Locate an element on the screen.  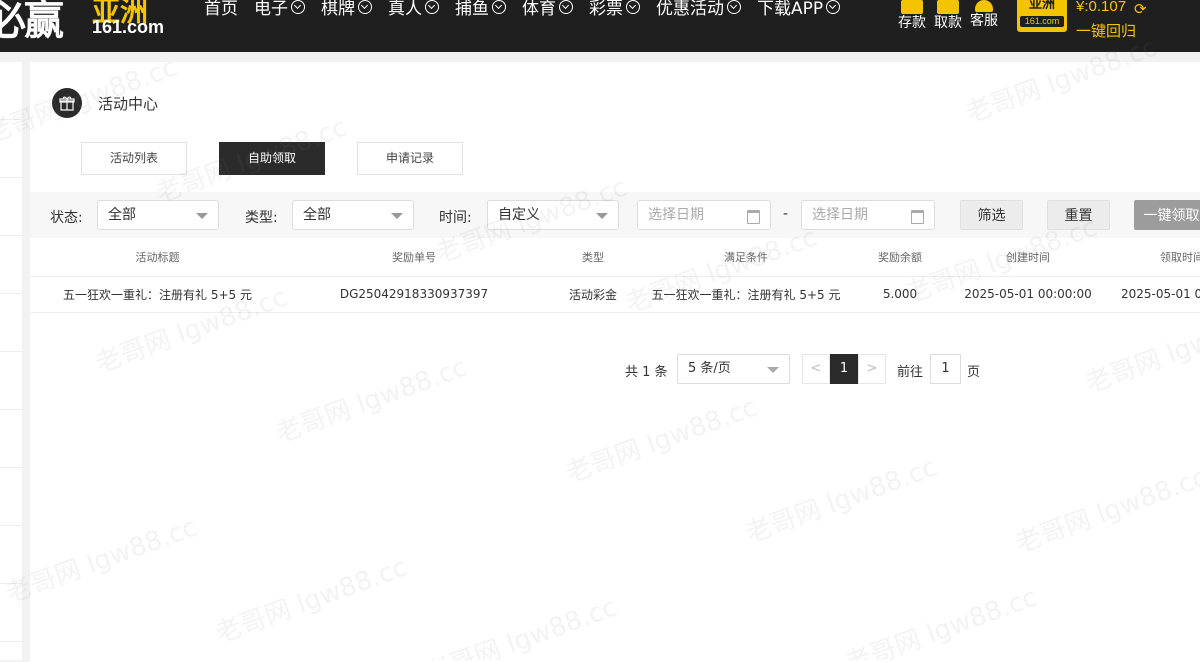
nav-label: 下载APP is located at coordinates (790, 9).